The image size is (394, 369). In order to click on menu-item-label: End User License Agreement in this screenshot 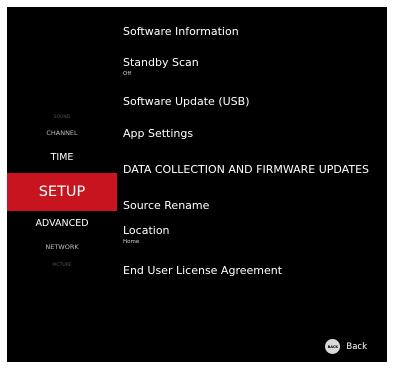, I will do `click(203, 270)`.